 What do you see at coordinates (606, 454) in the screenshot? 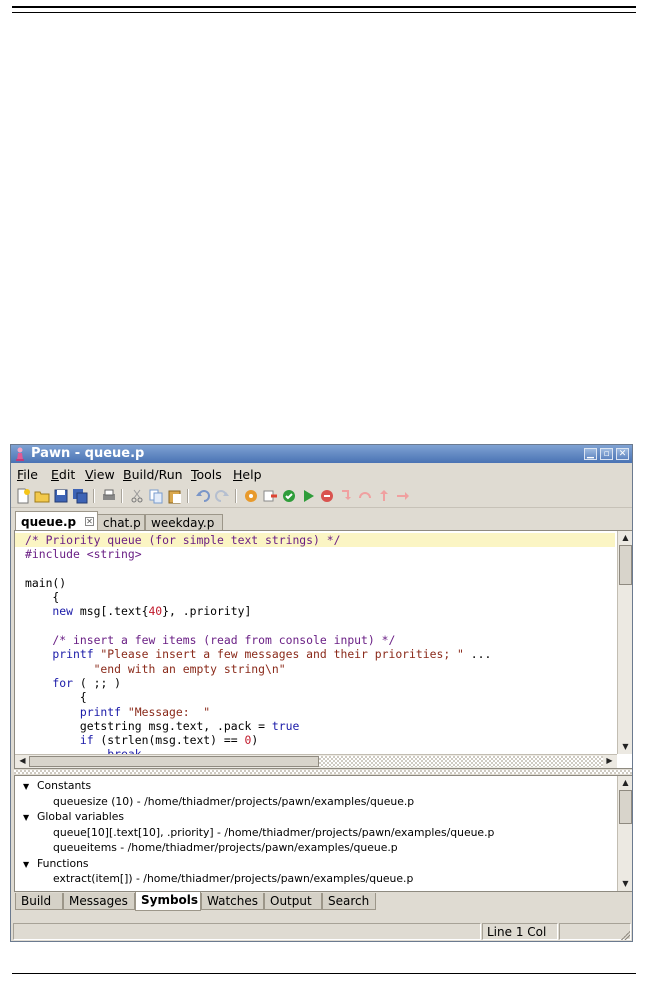
I see `maximize-button: ▫` at bounding box center [606, 454].